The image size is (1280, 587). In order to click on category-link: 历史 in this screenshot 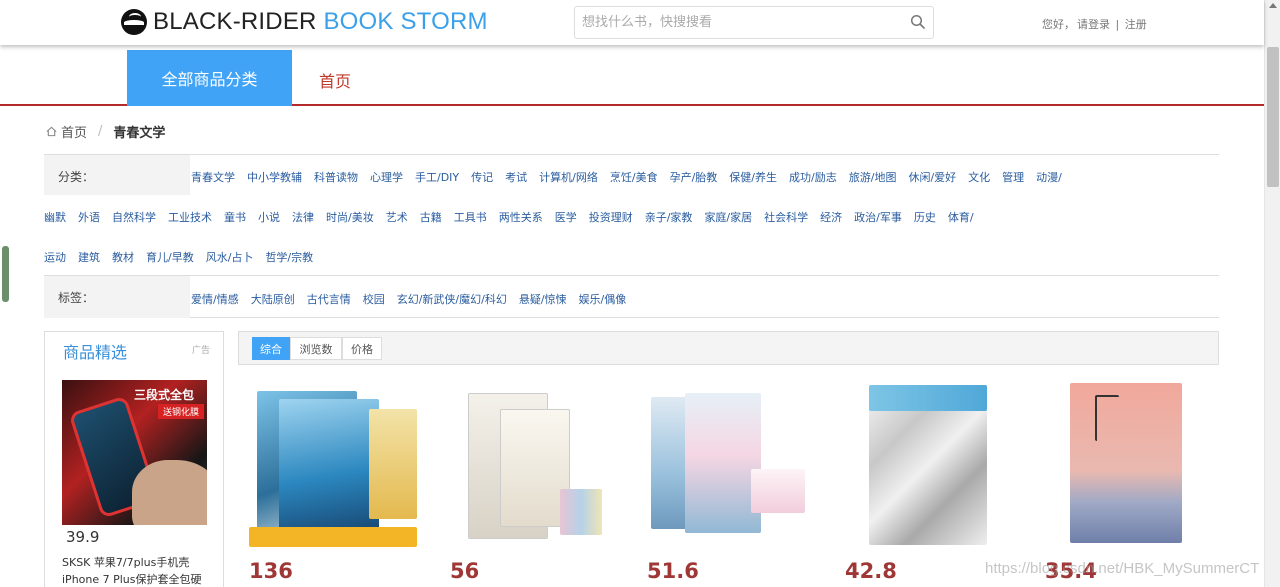, I will do `click(925, 217)`.